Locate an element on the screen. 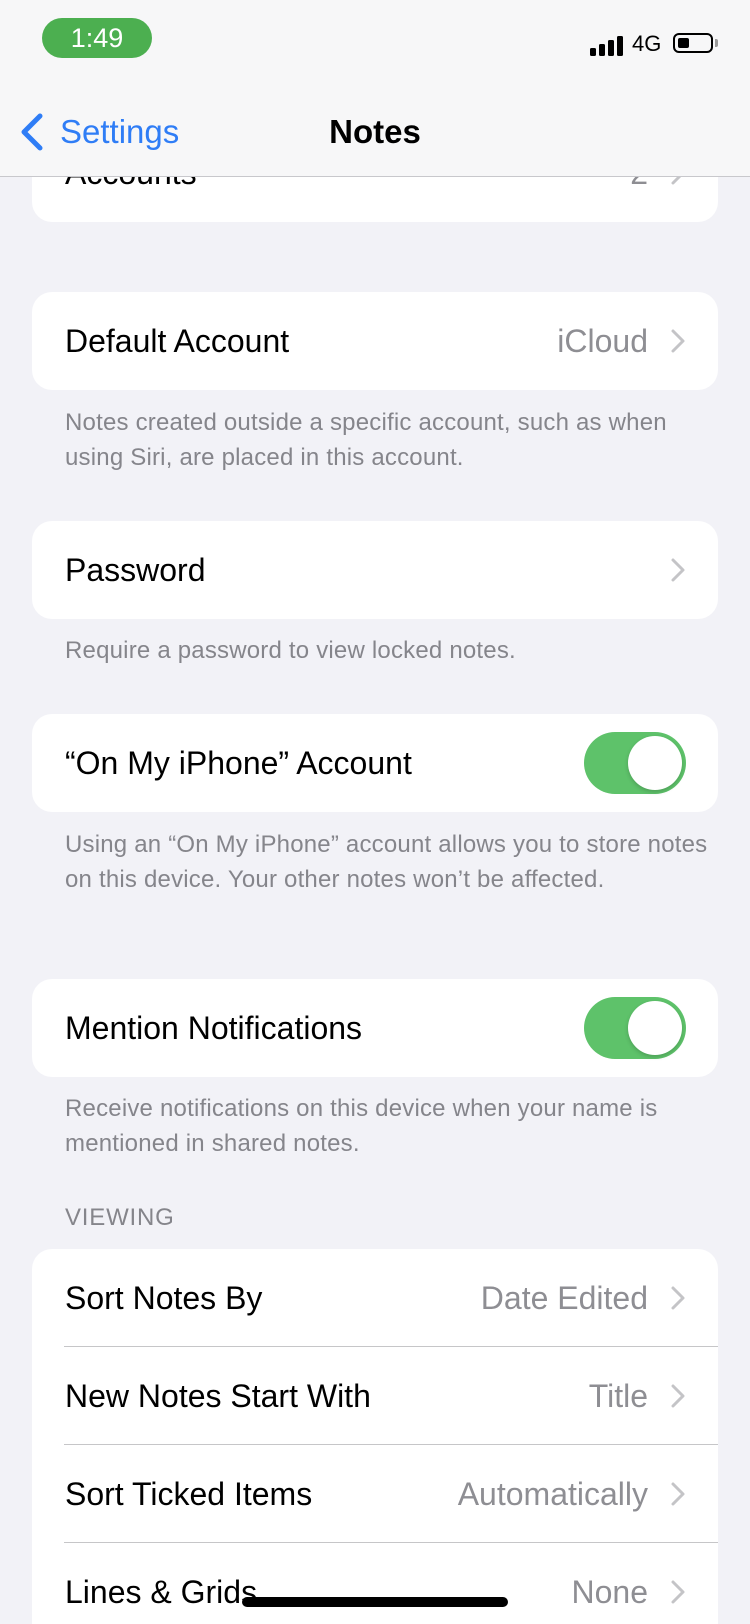 The height and width of the screenshot is (1624, 750). default-account-card: Default Account iCloud is located at coordinates (375, 341).